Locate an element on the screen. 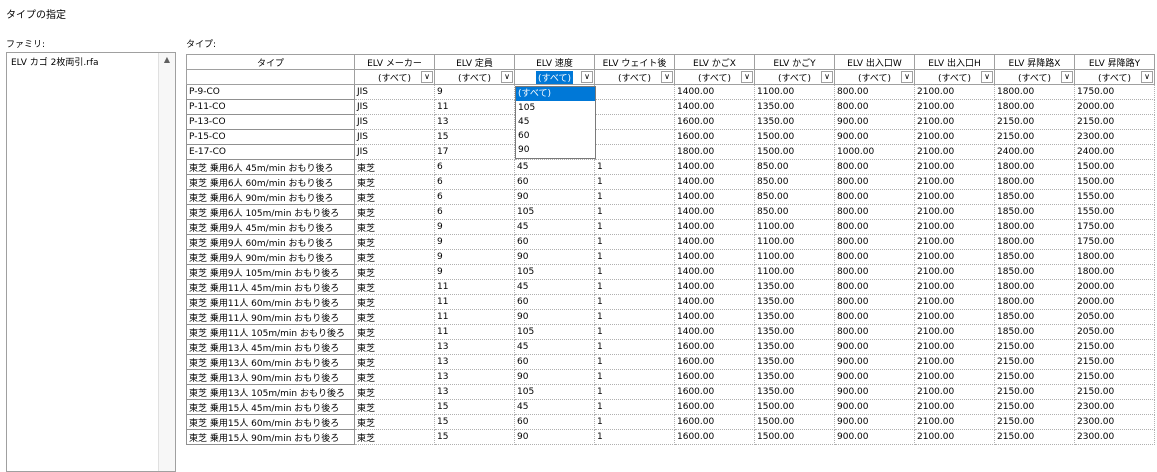  table-cell: 6 is located at coordinates (474, 182).